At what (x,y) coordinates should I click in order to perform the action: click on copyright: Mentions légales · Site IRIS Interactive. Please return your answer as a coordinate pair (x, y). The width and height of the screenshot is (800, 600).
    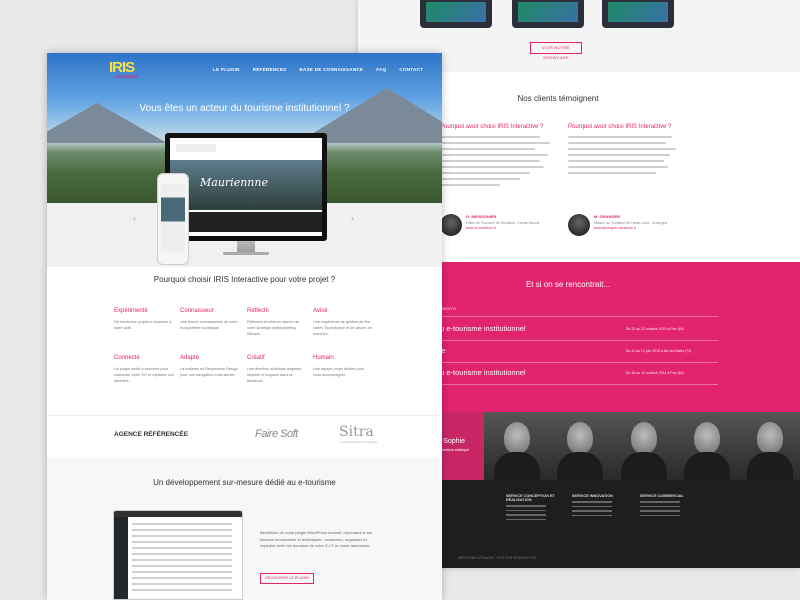
    Looking at the image, I should click on (497, 558).